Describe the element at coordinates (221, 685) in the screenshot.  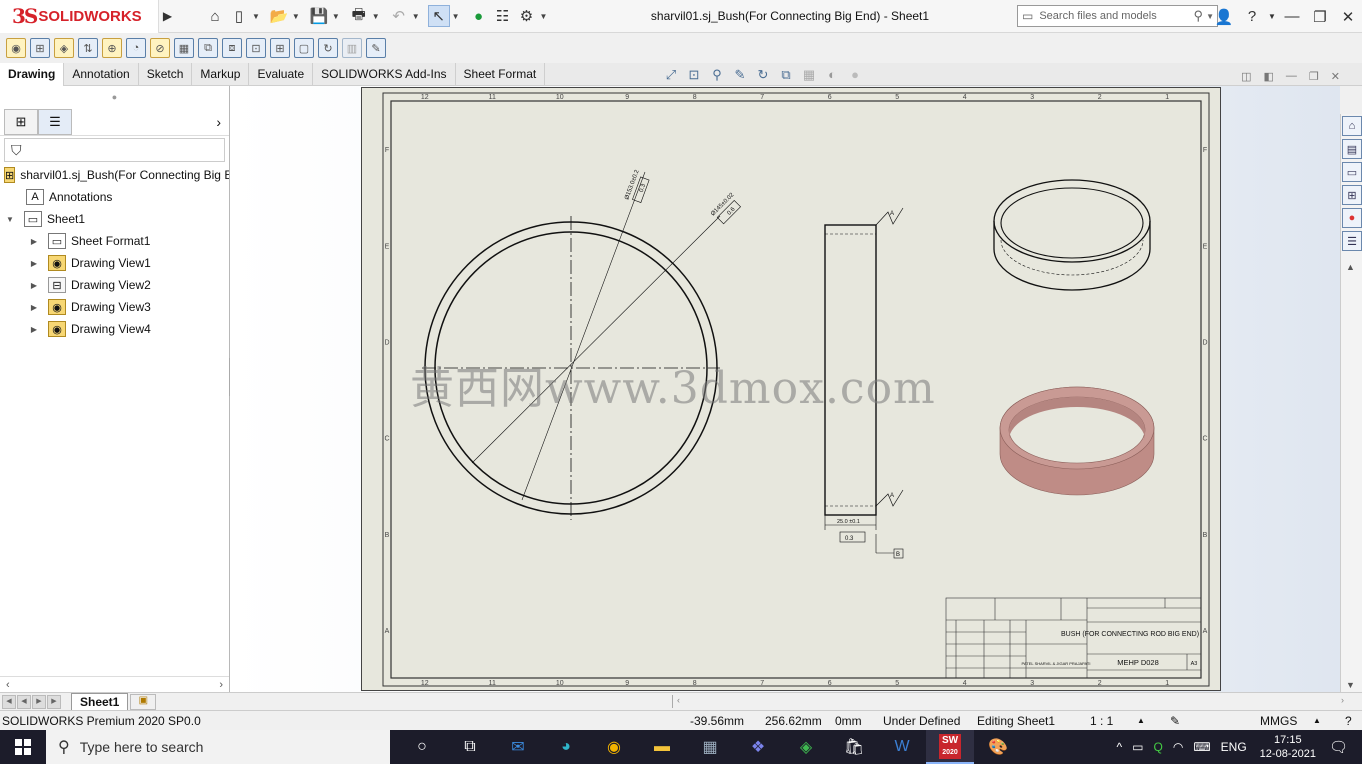
I see `scroll-right-icon: ›` at that location.